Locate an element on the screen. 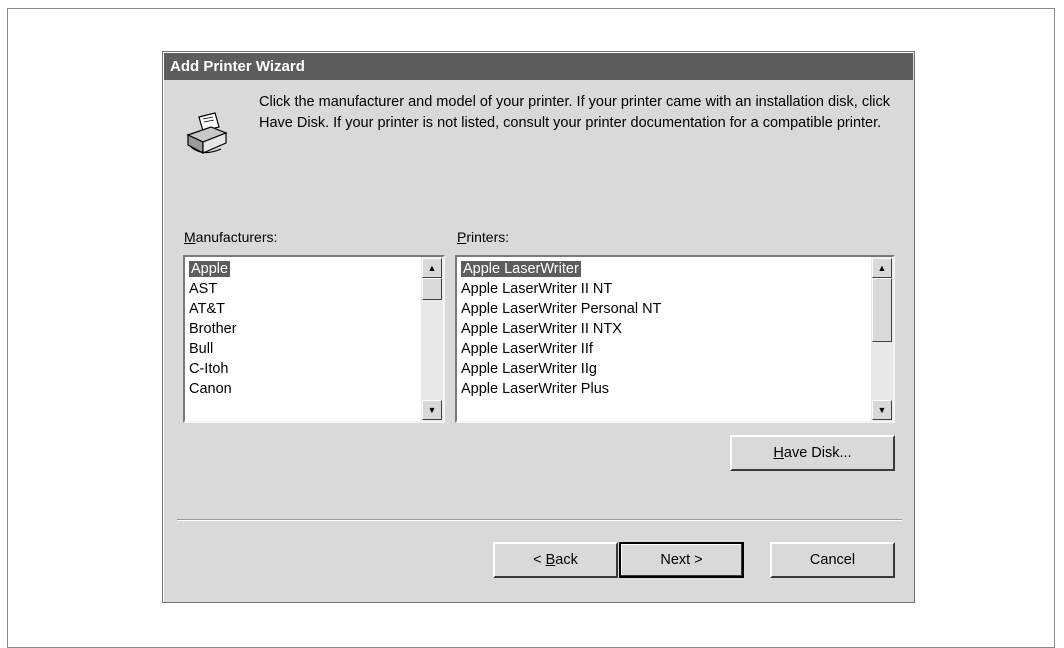  cancel-button: Cancel is located at coordinates (832, 560).